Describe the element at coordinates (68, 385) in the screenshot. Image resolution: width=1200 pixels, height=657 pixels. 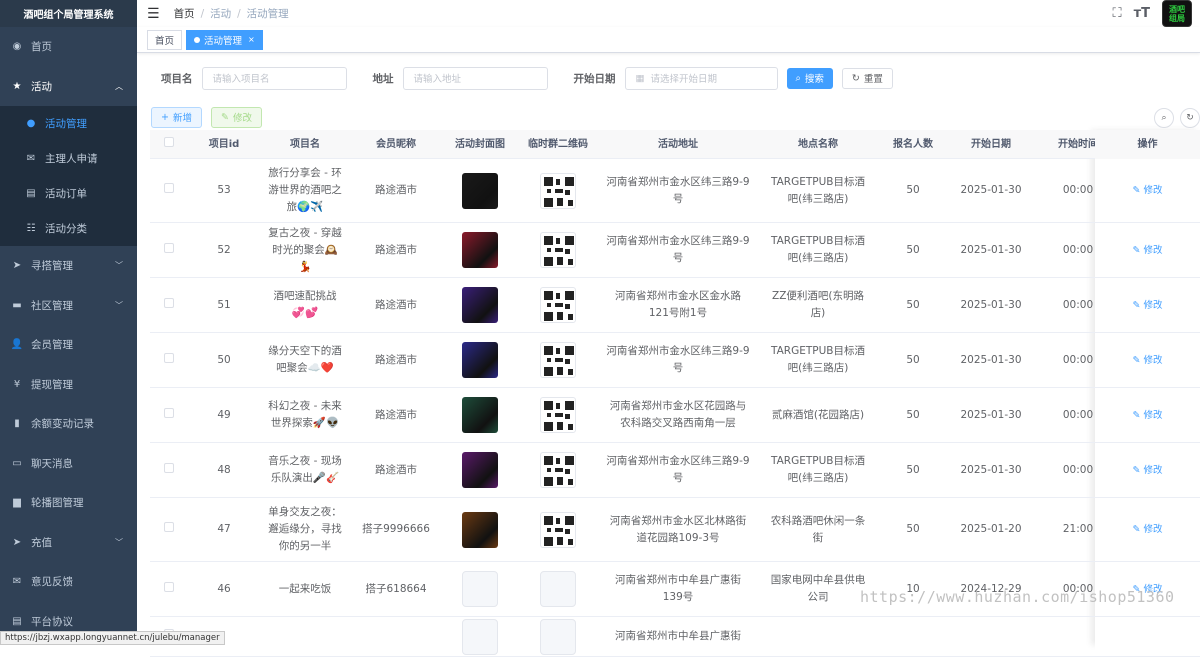
I see `sidebar-item-5: ¥提现管理` at that location.